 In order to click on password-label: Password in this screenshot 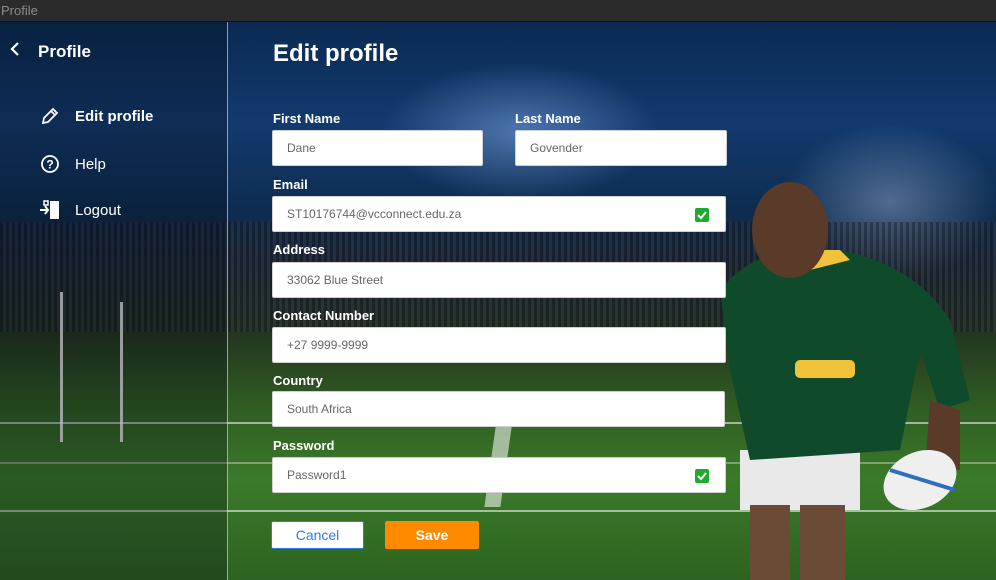, I will do `click(304, 445)`.